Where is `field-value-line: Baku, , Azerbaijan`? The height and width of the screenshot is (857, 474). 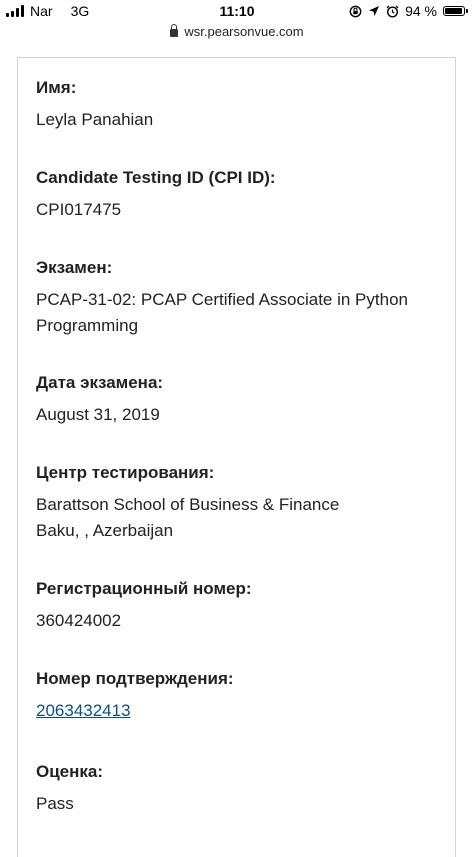 field-value-line: Baku, , Azerbaijan is located at coordinates (105, 530).